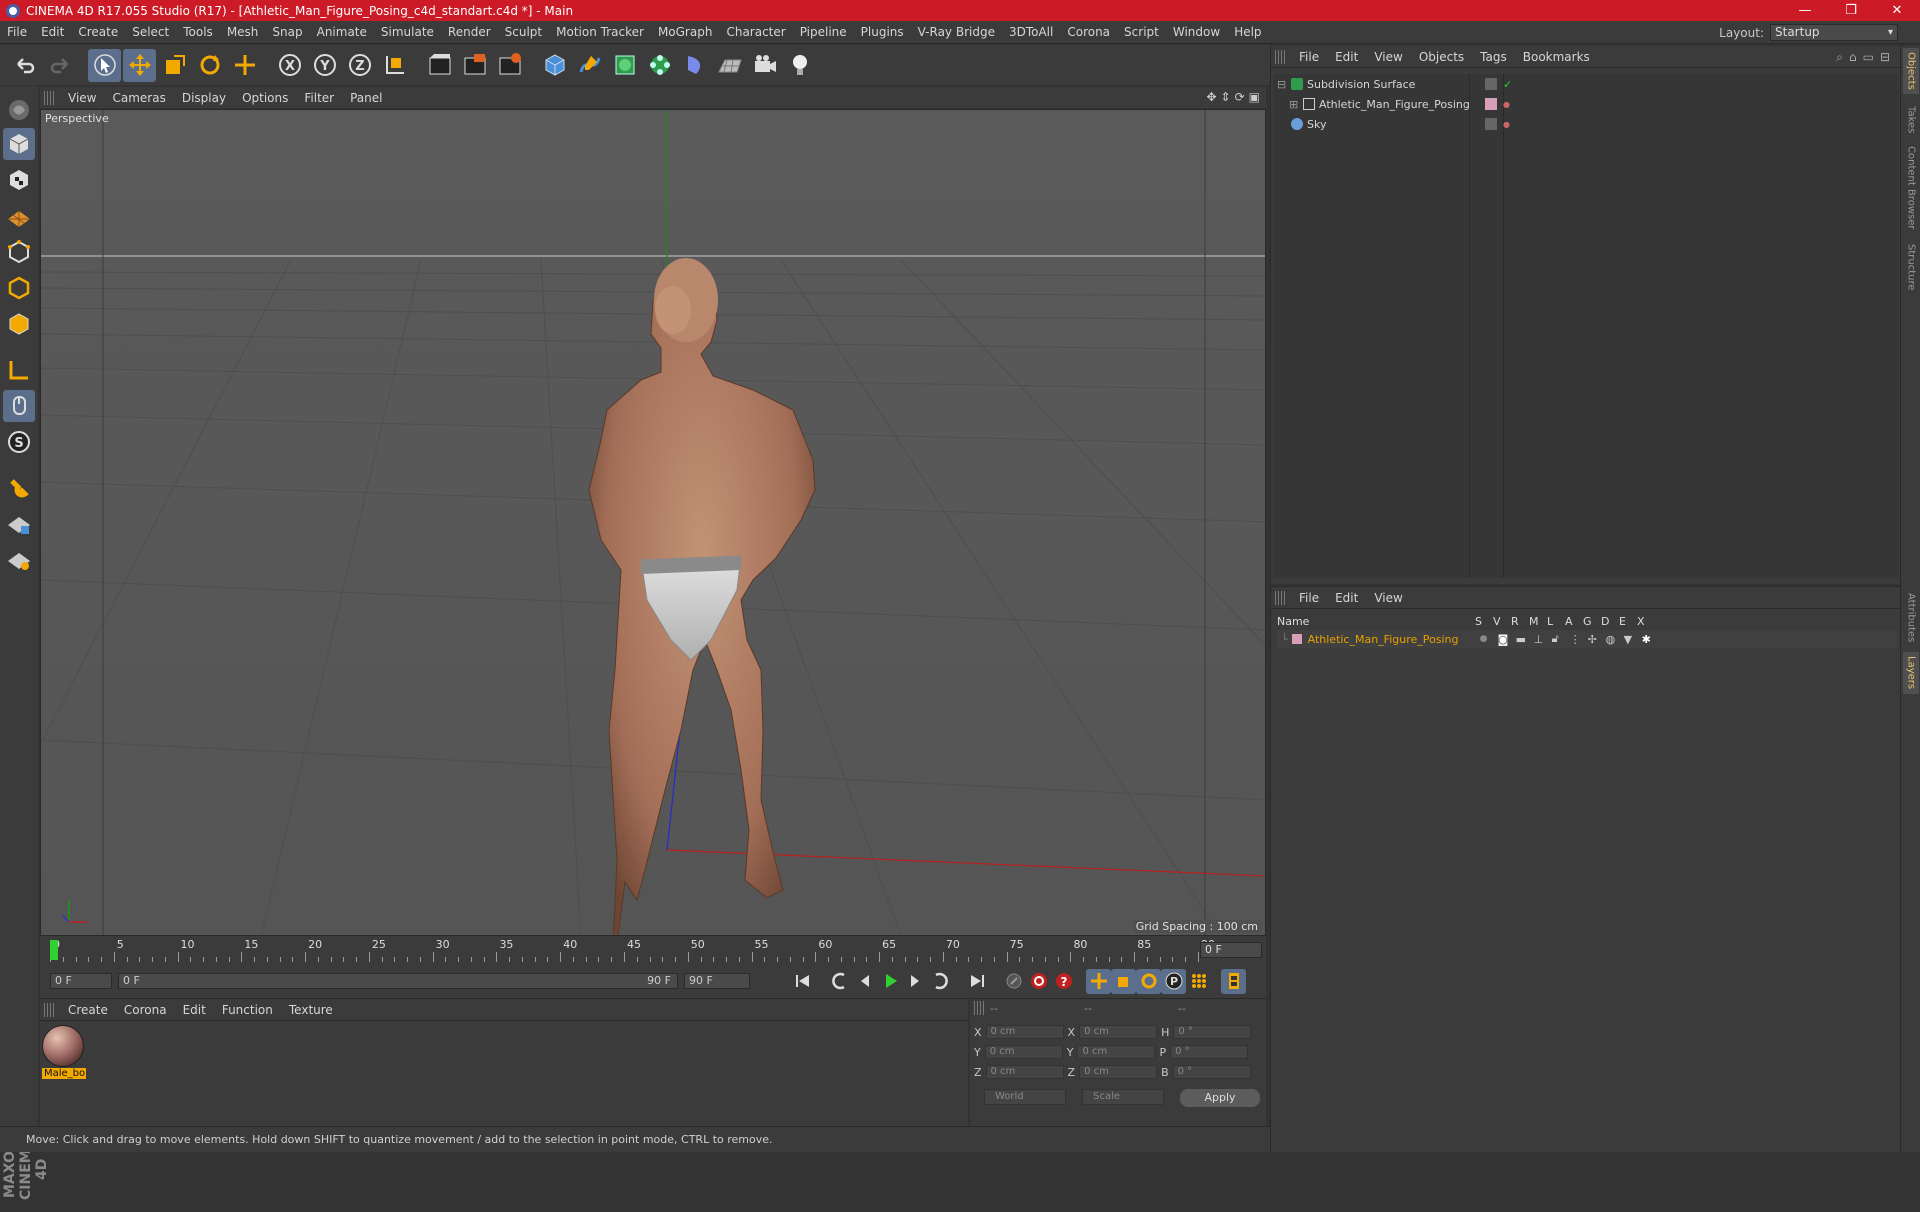 This screenshot has height=1212, width=1920. Describe the element at coordinates (1633, 639) in the screenshot. I see `expressions-toggle-icon: ▼` at that location.